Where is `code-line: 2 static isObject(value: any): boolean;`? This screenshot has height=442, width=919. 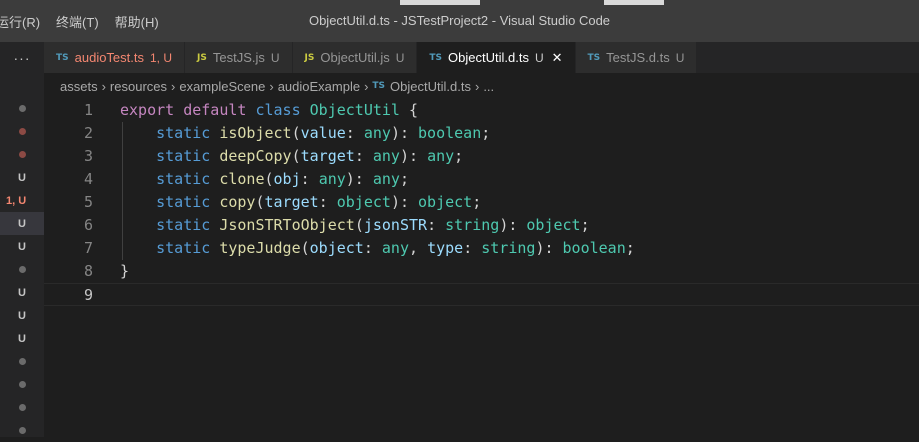
code-line: 2 static isObject(value: any): boolean; is located at coordinates (481, 133).